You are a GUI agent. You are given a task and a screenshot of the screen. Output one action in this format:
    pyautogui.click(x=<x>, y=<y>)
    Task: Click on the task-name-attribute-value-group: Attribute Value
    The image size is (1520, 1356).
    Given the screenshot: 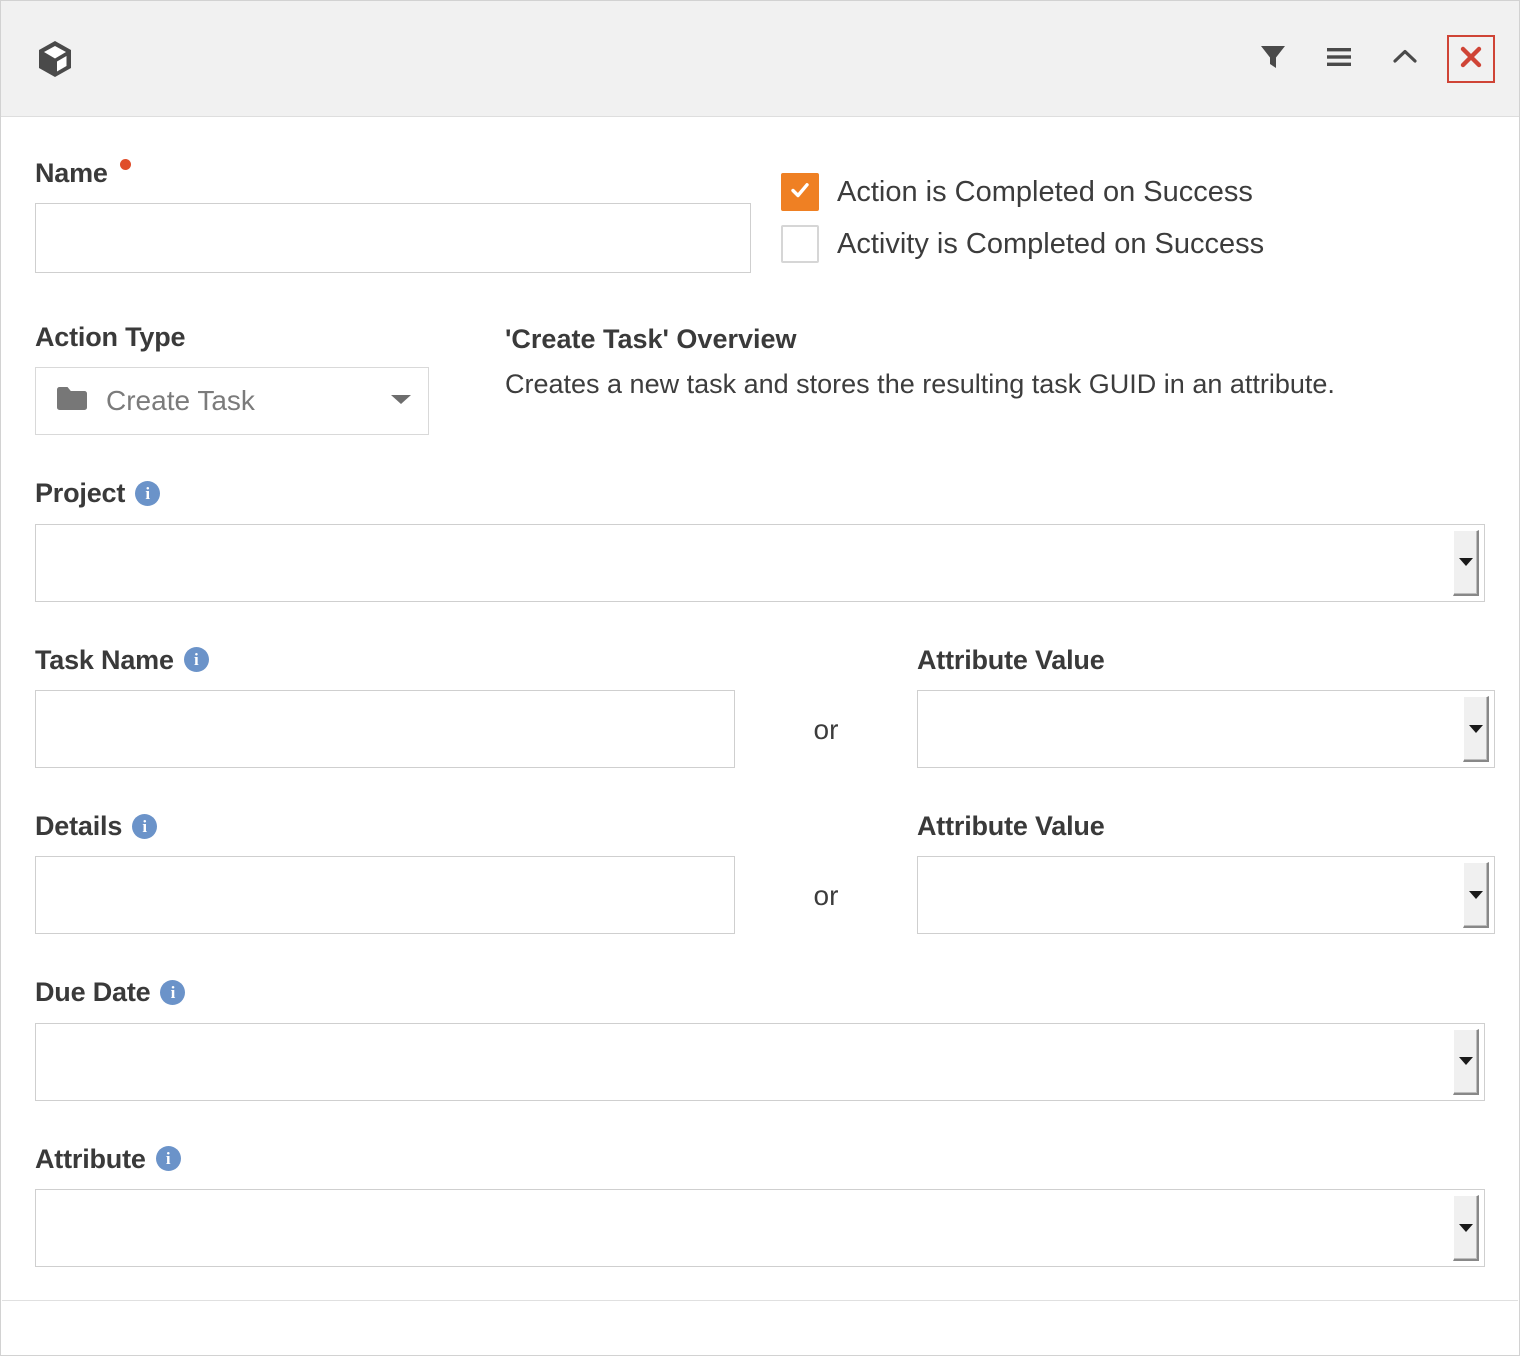 What is the action you would take?
    pyautogui.click(x=1206, y=706)
    